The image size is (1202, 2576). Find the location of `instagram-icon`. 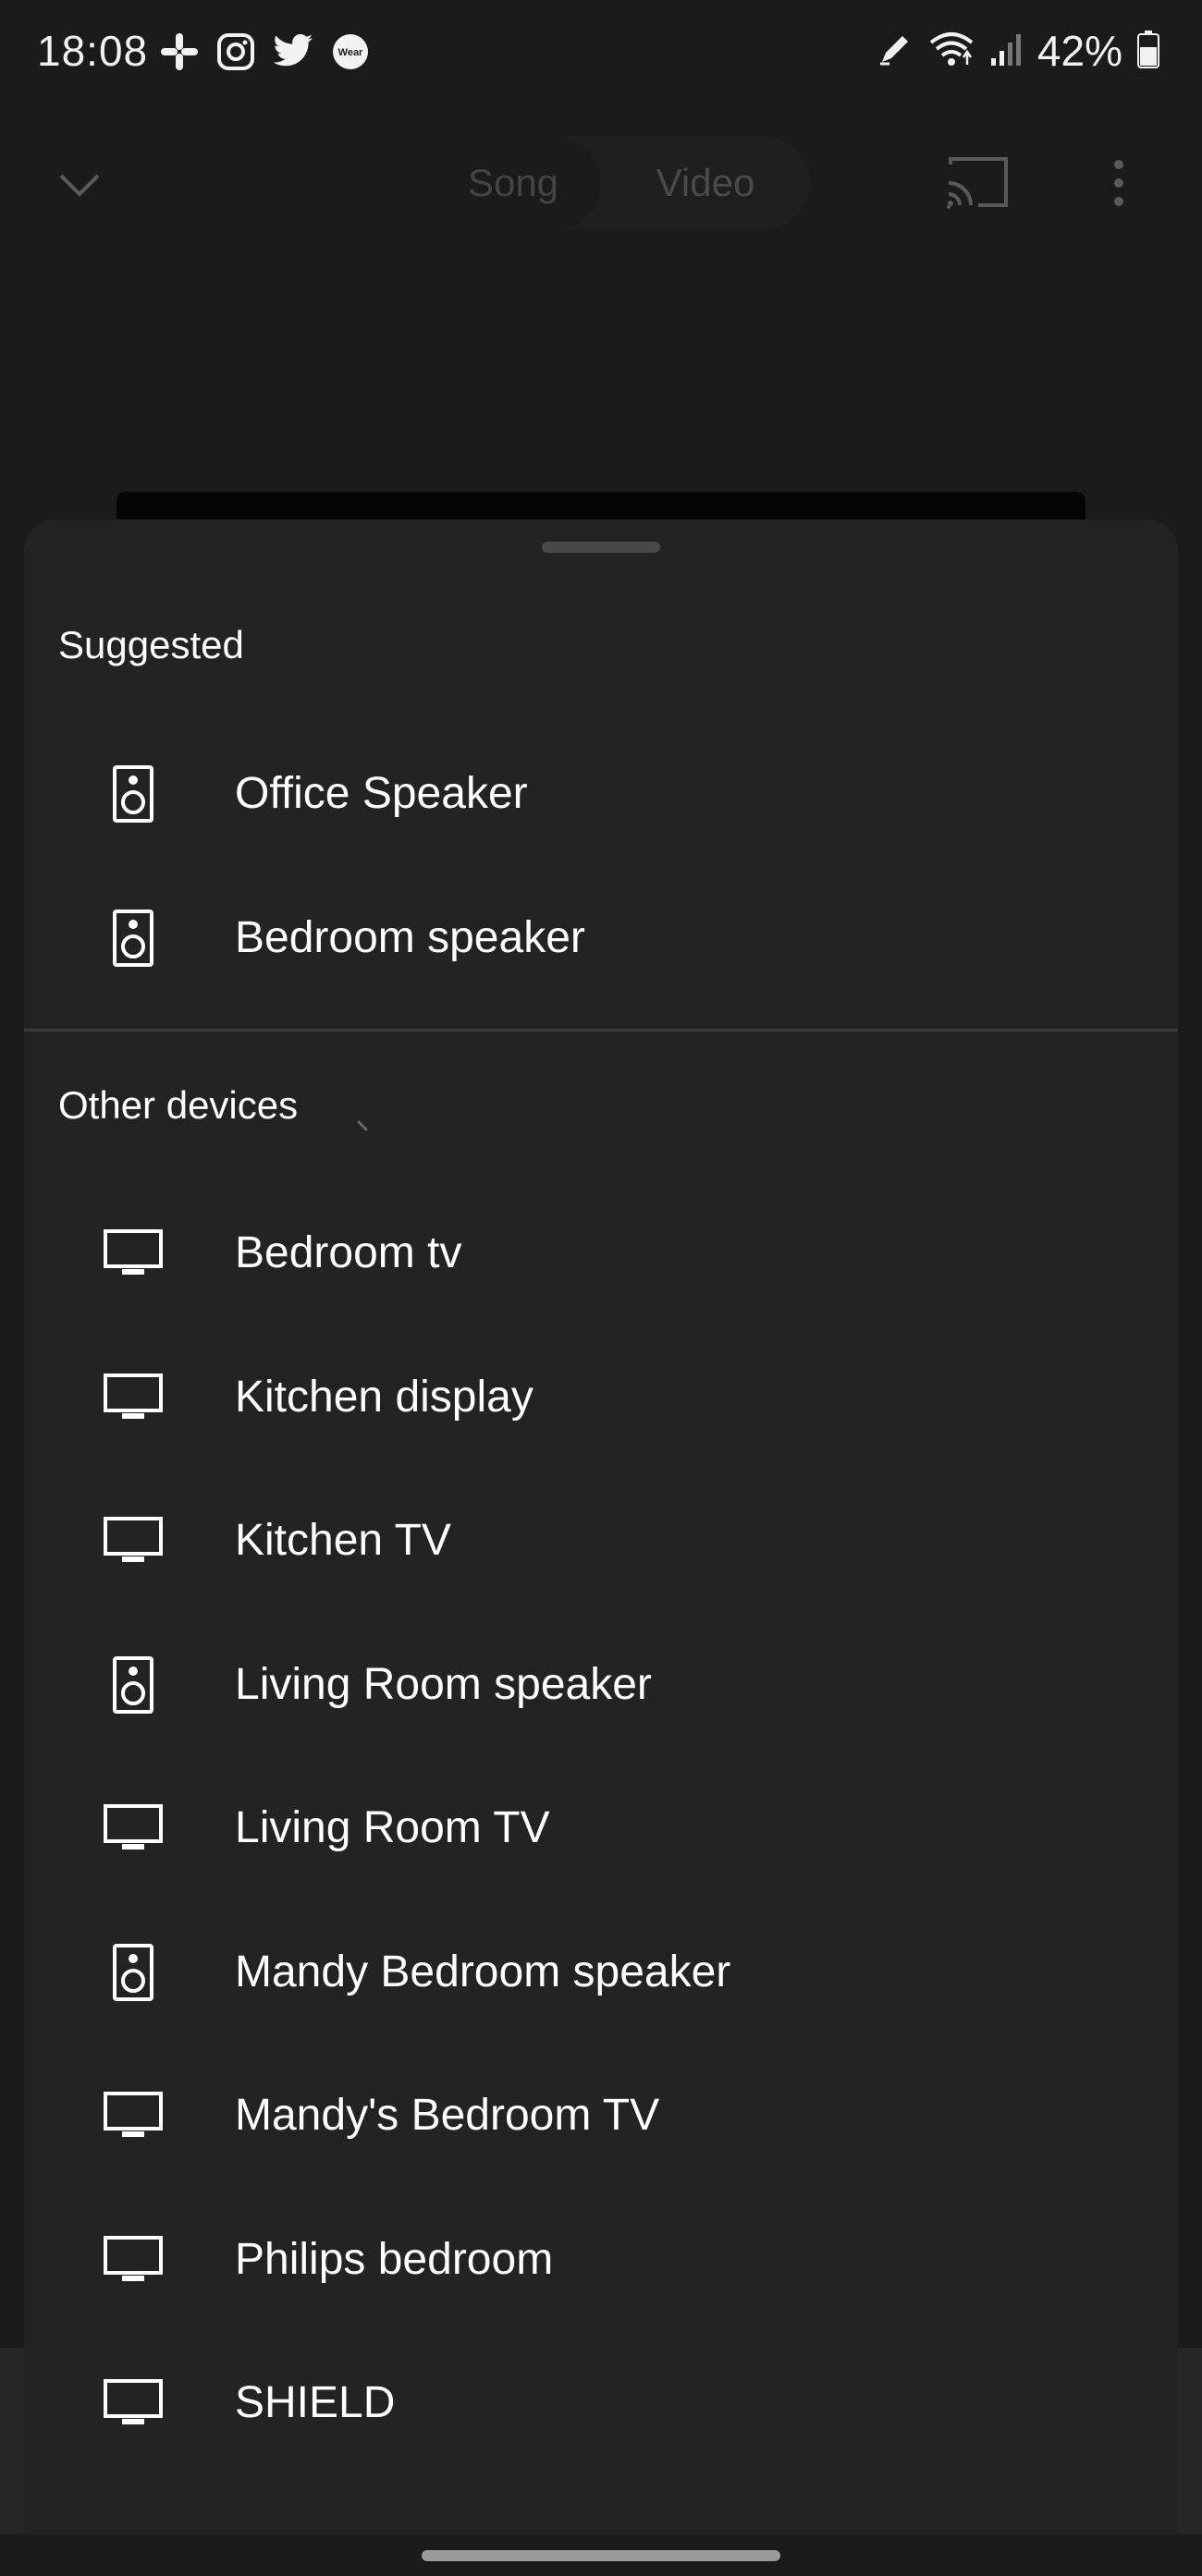

instagram-icon is located at coordinates (235, 51).